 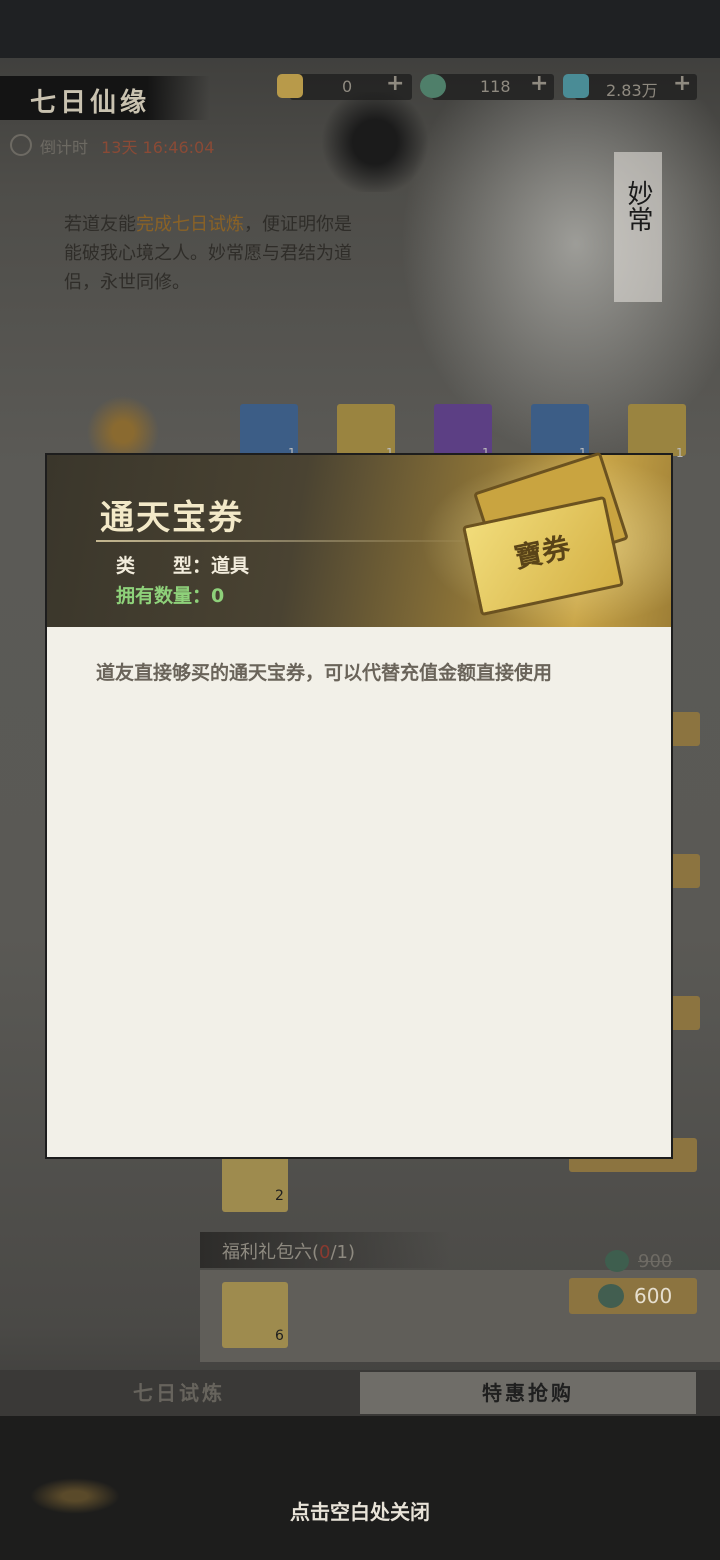 I want to click on ticket-icon, so click(x=290, y=86).